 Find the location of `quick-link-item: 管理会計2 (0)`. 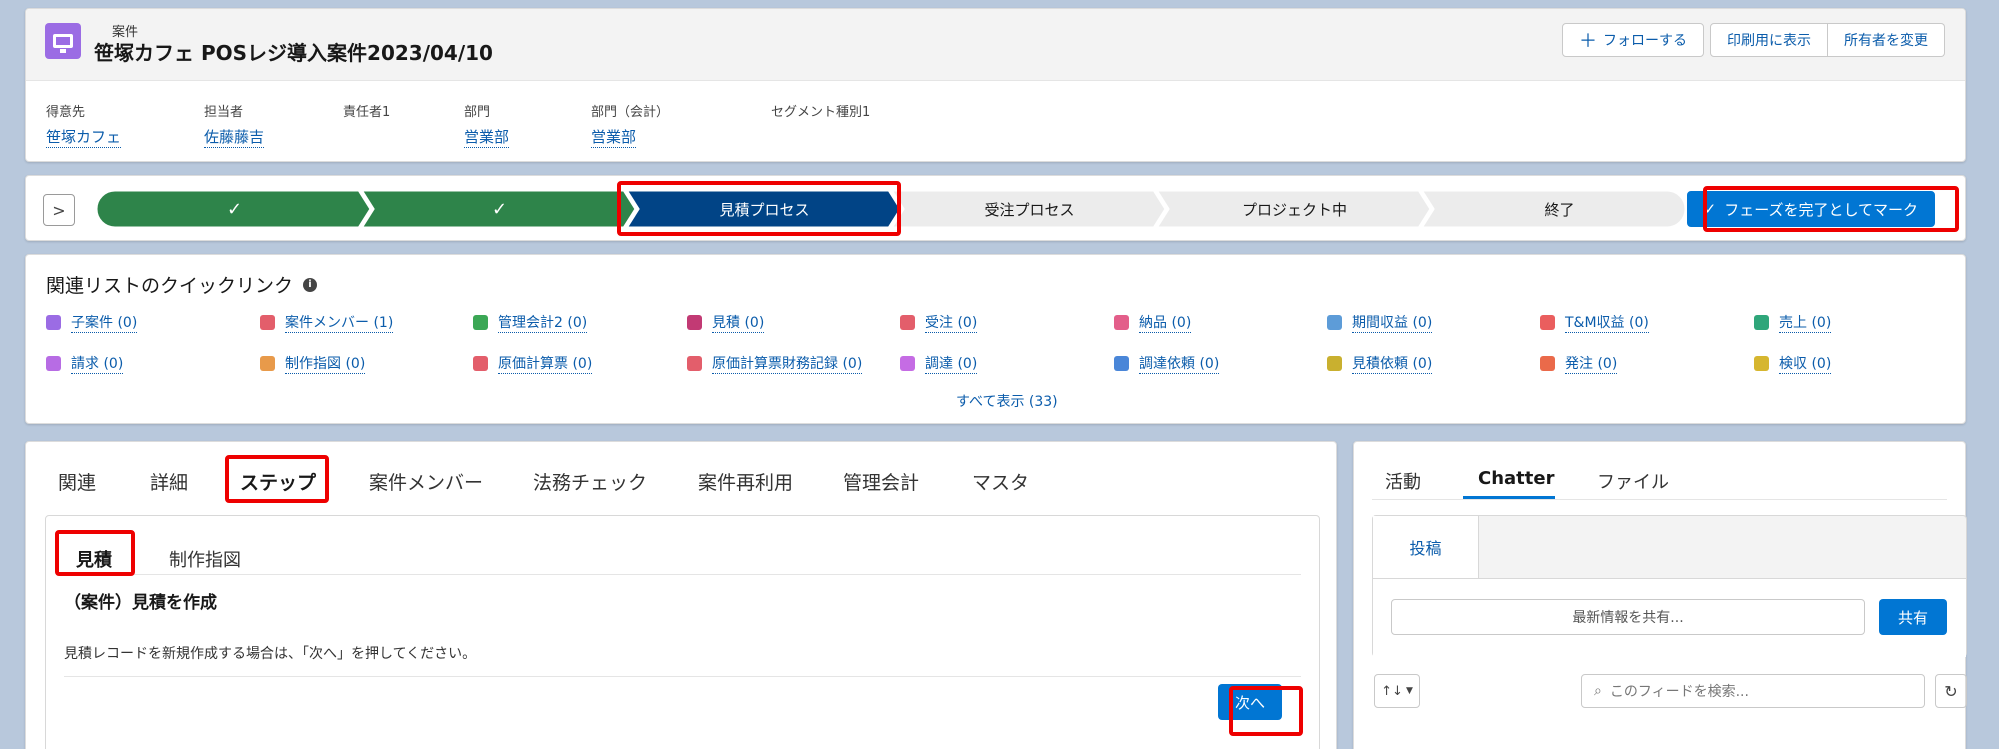

quick-link-item: 管理会計2 (0) is located at coordinates (530, 322).